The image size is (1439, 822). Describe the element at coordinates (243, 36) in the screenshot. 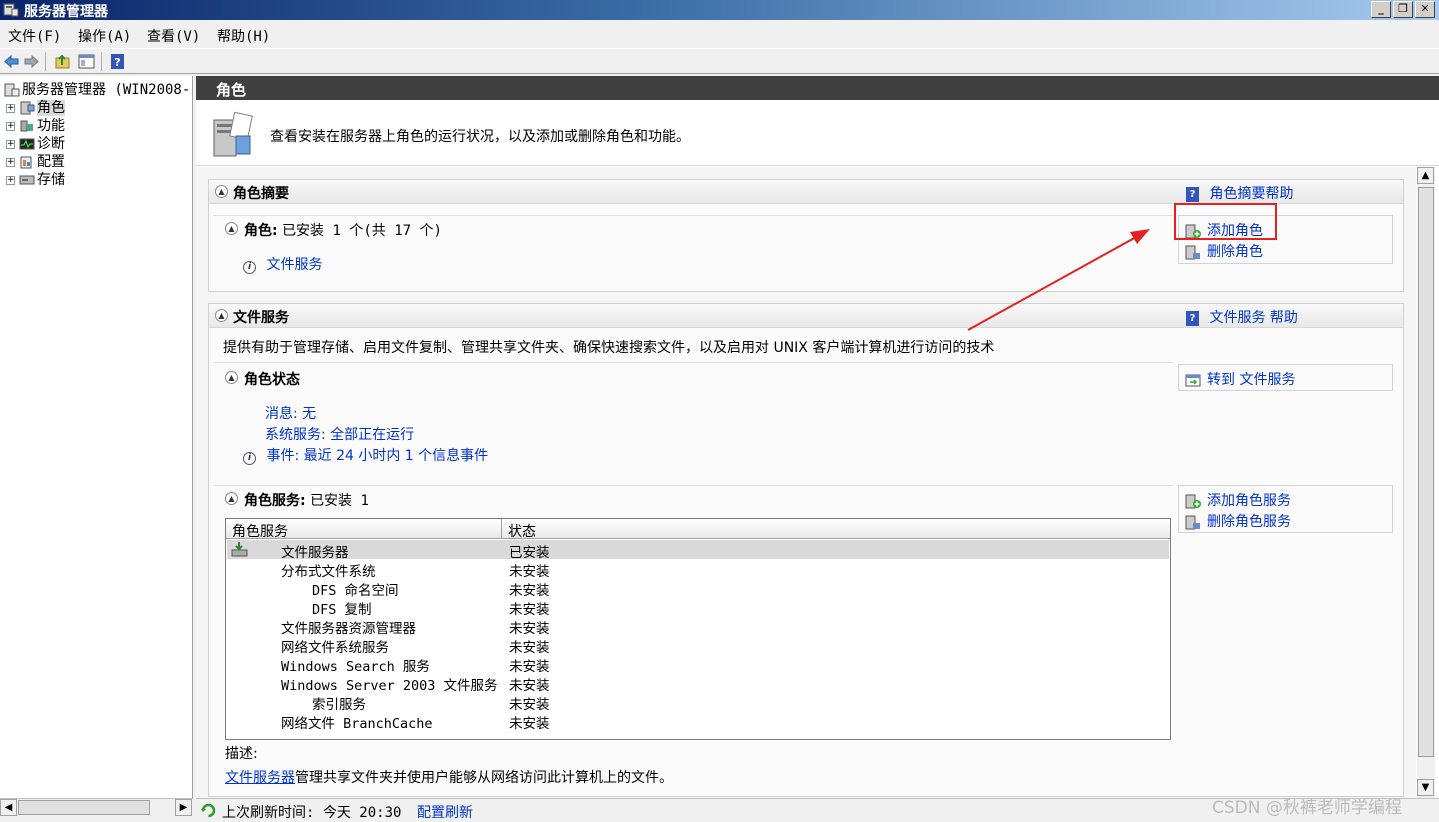

I see `menu-help: 帮助(H)` at that location.